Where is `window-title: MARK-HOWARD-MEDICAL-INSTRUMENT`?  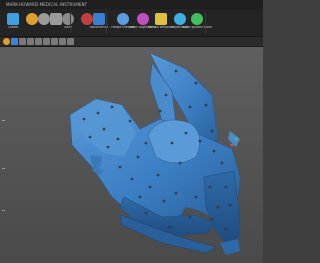 window-title: MARK-HOWARD-MEDICAL-INSTRUMENT is located at coordinates (47, 4).